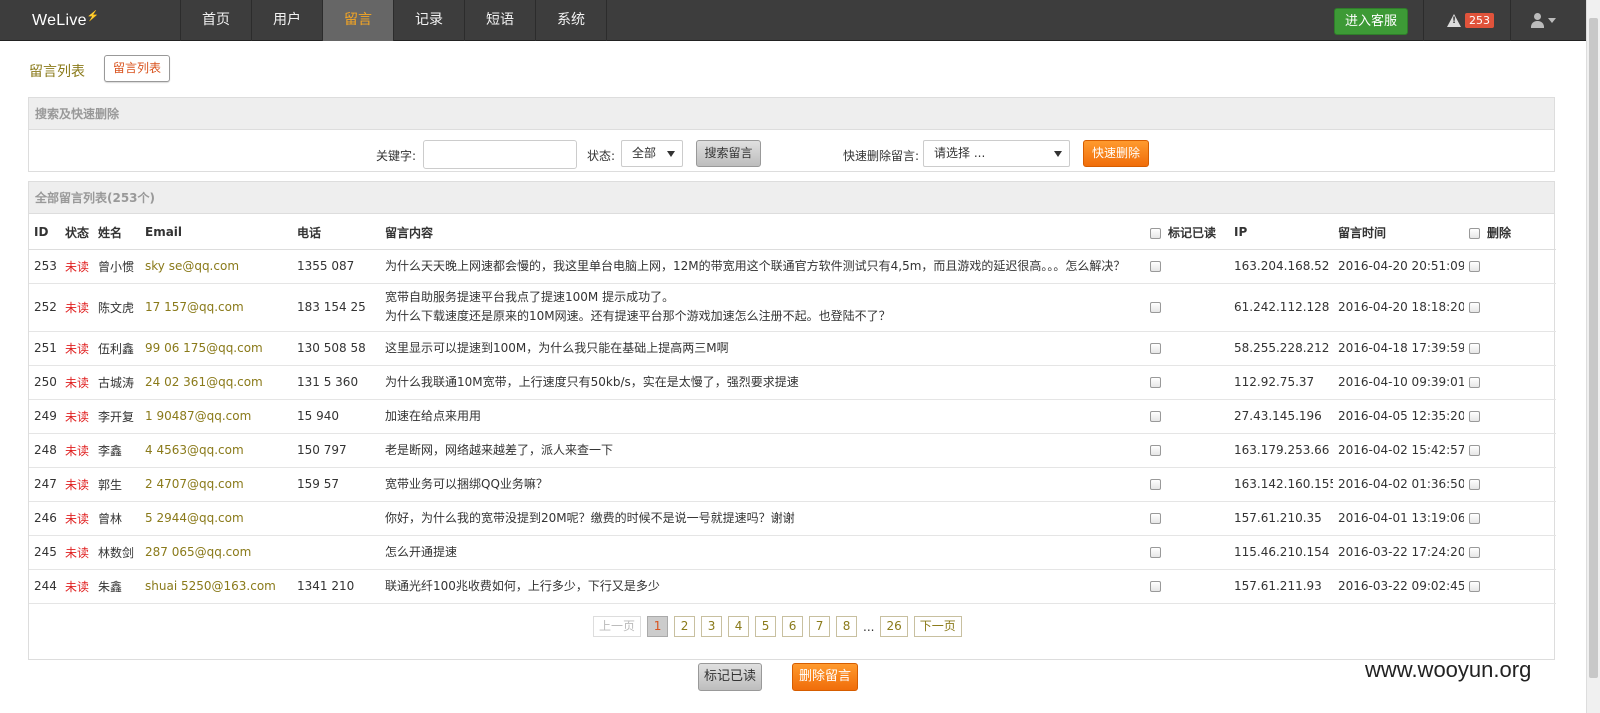  What do you see at coordinates (762, 518) in the screenshot?
I see `cell-content: 你好，为什么我的宽带没提到20M呢？缴费的时候不是说一号就提速吗？谢谢` at bounding box center [762, 518].